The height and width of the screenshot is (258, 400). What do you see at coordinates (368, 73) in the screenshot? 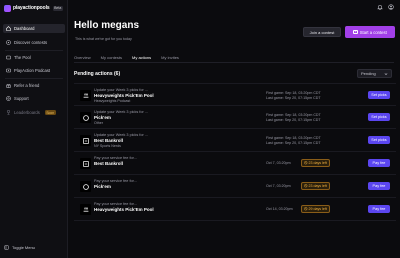
I see `filter-value: Pending` at bounding box center [368, 73].